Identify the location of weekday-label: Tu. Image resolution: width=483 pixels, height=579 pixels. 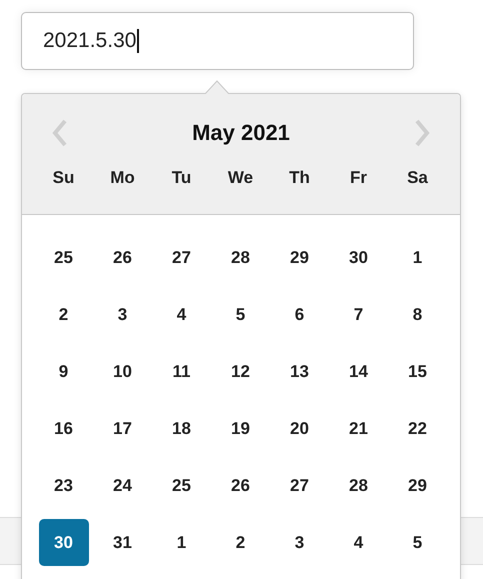
(182, 178).